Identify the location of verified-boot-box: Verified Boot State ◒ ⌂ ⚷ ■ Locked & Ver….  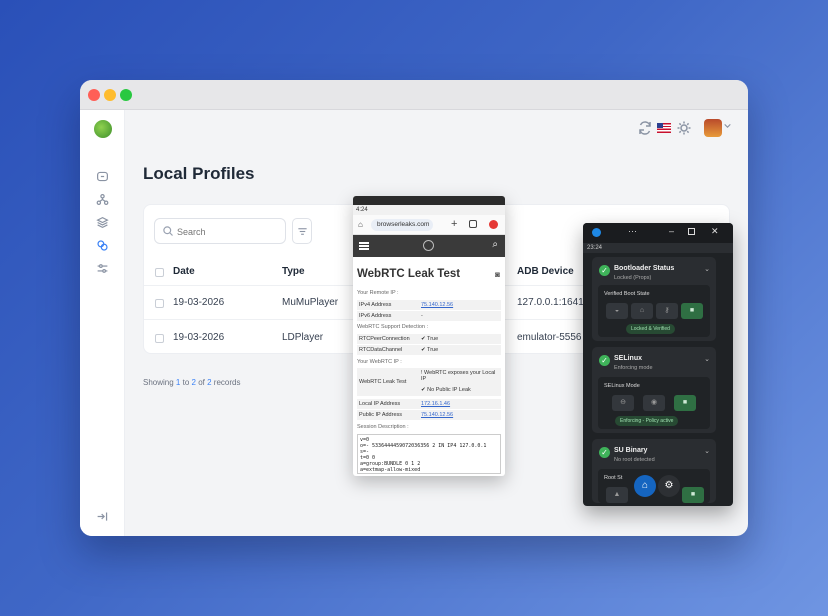
(654, 311).